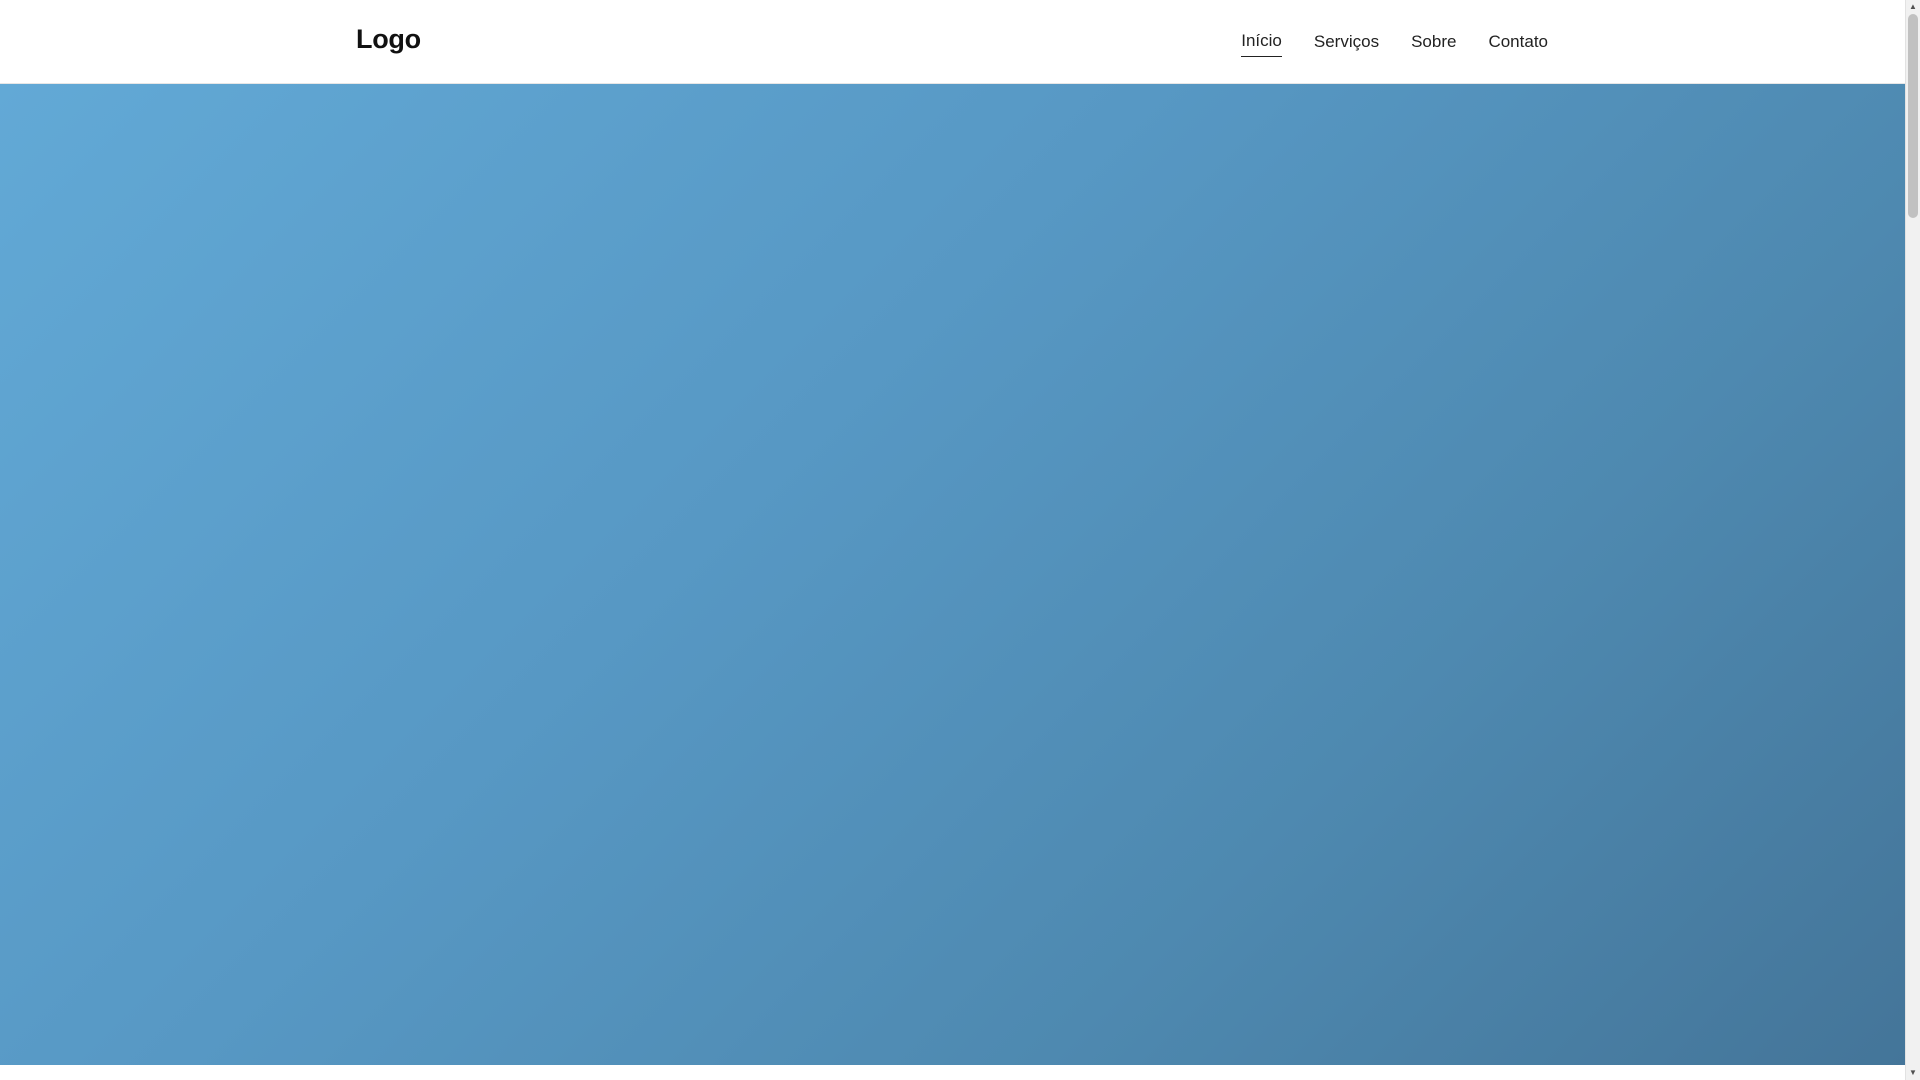 The width and height of the screenshot is (1920, 1080). What do you see at coordinates (952, 42) in the screenshot?
I see `site-header: Logo Início Serviços Sobre Contato` at bounding box center [952, 42].